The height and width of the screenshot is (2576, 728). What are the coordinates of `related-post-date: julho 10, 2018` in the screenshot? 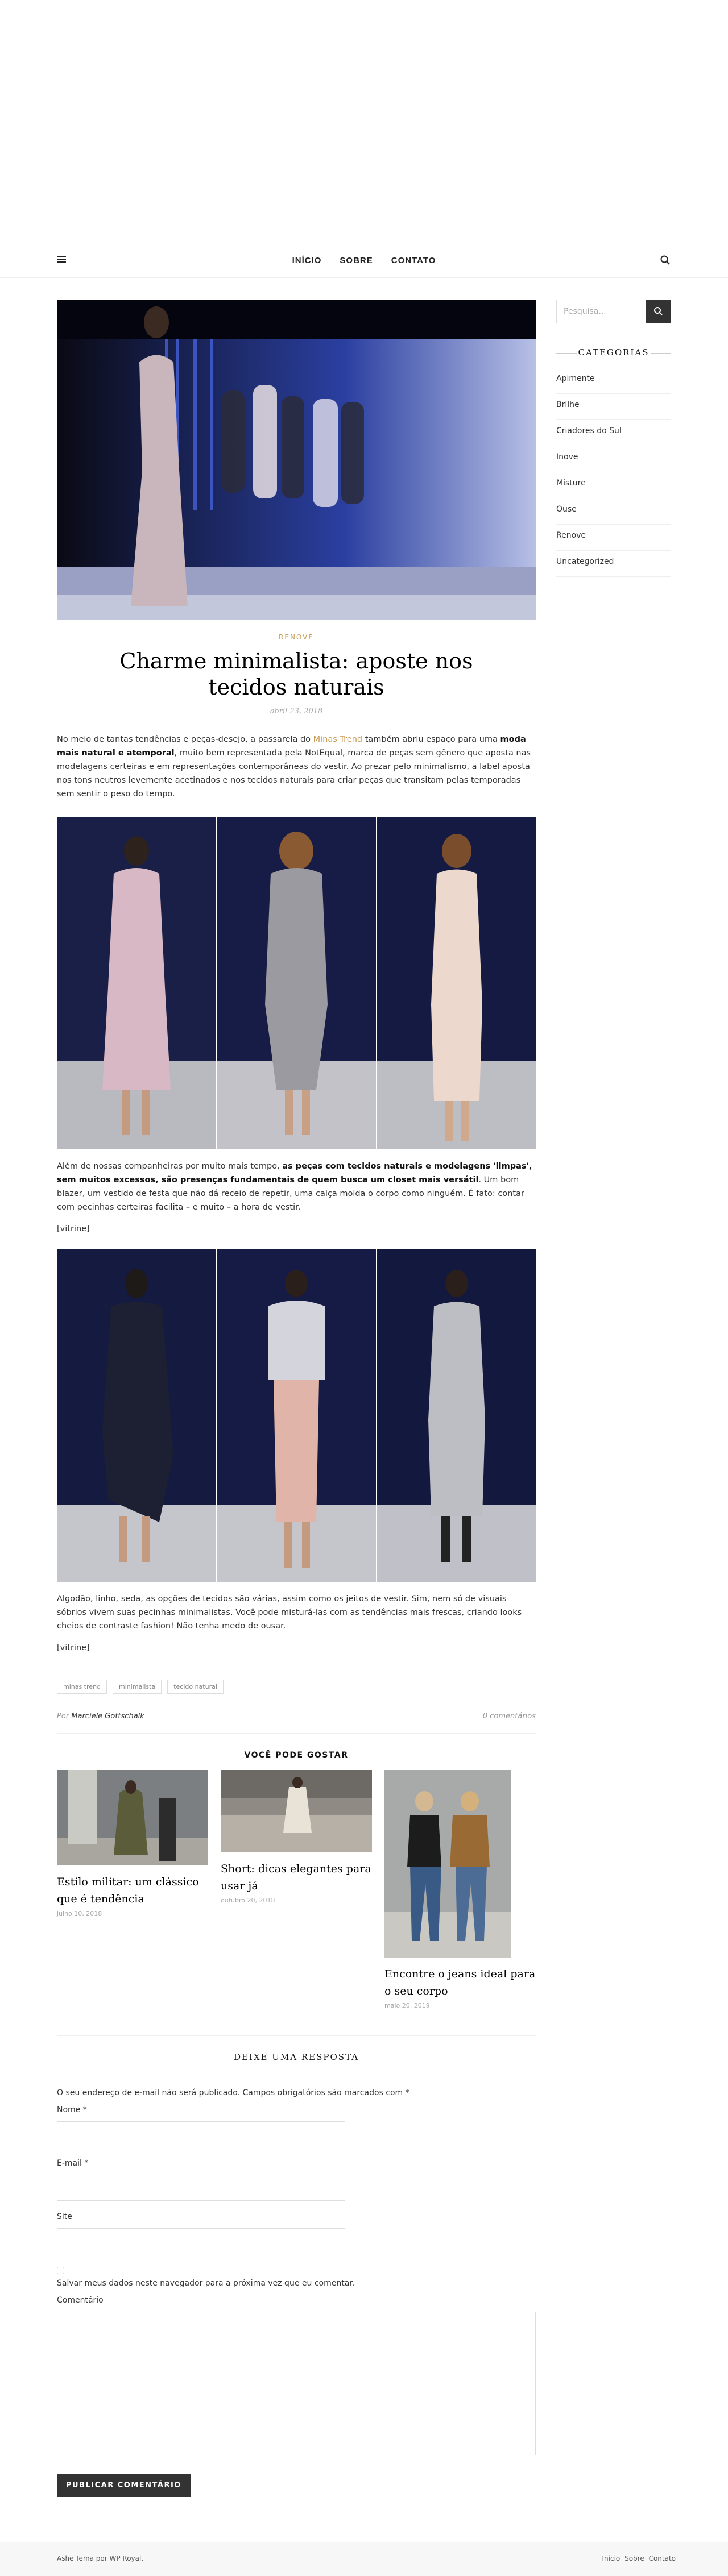 It's located at (79, 1913).